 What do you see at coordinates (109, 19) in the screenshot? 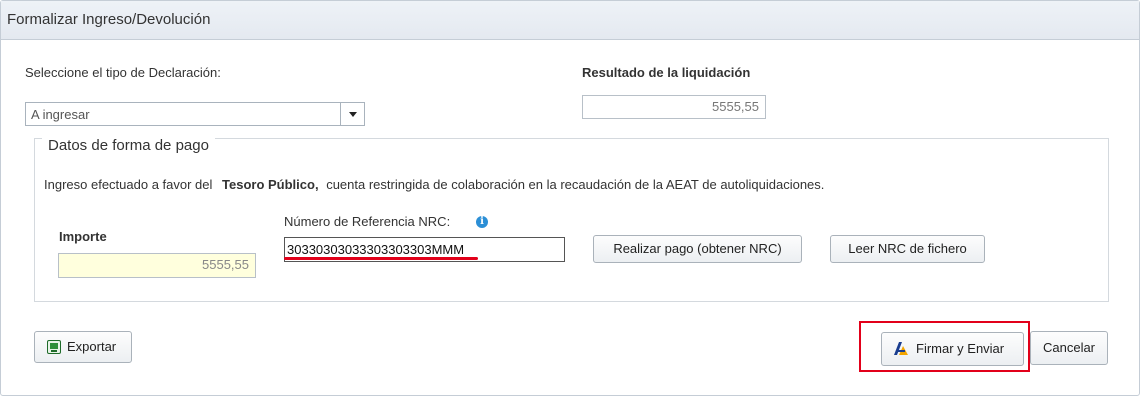
I see `dialog-title: Formalizar Ingreso/Devolución` at bounding box center [109, 19].